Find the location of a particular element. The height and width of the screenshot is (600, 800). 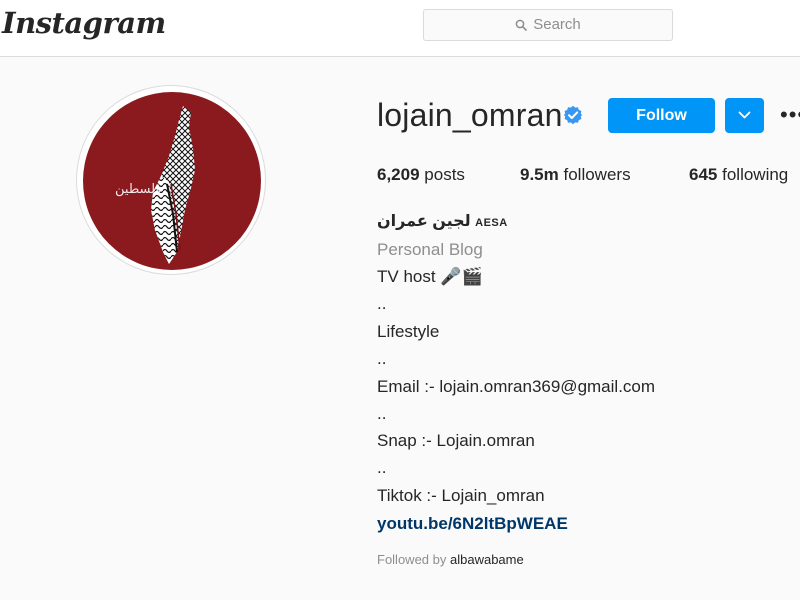

followed-by-prefix: Followed by is located at coordinates (412, 559).